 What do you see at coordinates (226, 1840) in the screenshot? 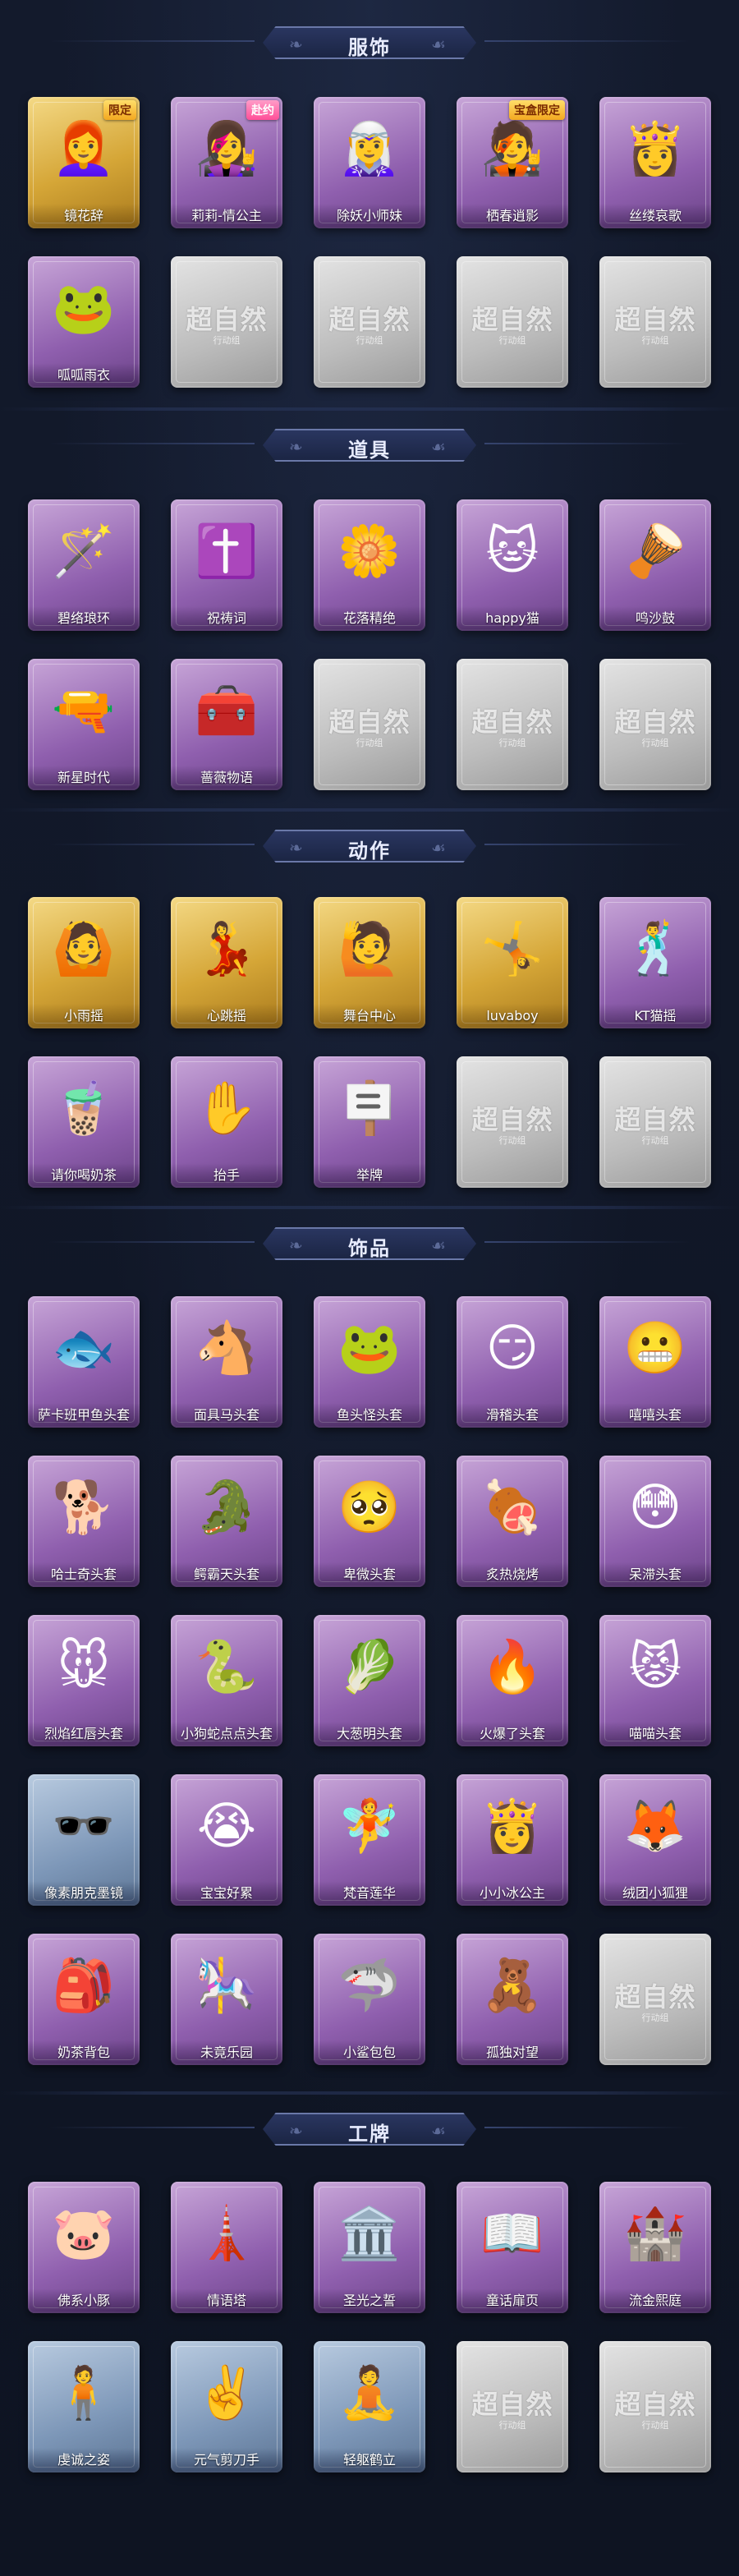
I see `reward-item-card: 😭 宝宝好累` at bounding box center [226, 1840].